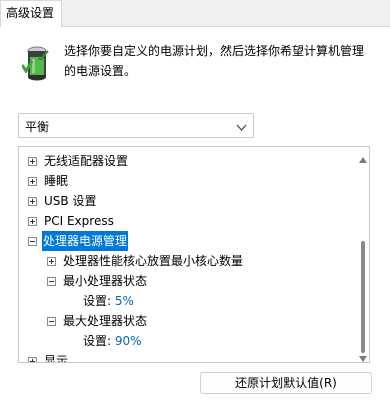 This screenshot has width=390, height=417. Describe the element at coordinates (363, 297) in the screenshot. I see `scroll-thumb` at that location.